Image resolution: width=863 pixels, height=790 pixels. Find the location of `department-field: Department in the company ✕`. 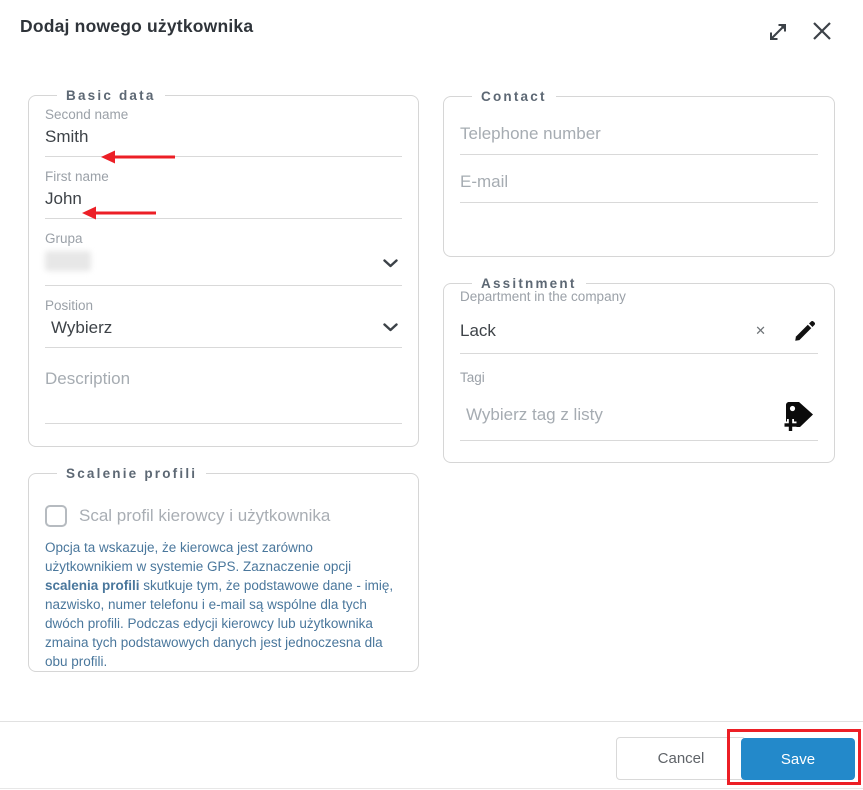

department-field: Department in the company ✕ is located at coordinates (639, 321).